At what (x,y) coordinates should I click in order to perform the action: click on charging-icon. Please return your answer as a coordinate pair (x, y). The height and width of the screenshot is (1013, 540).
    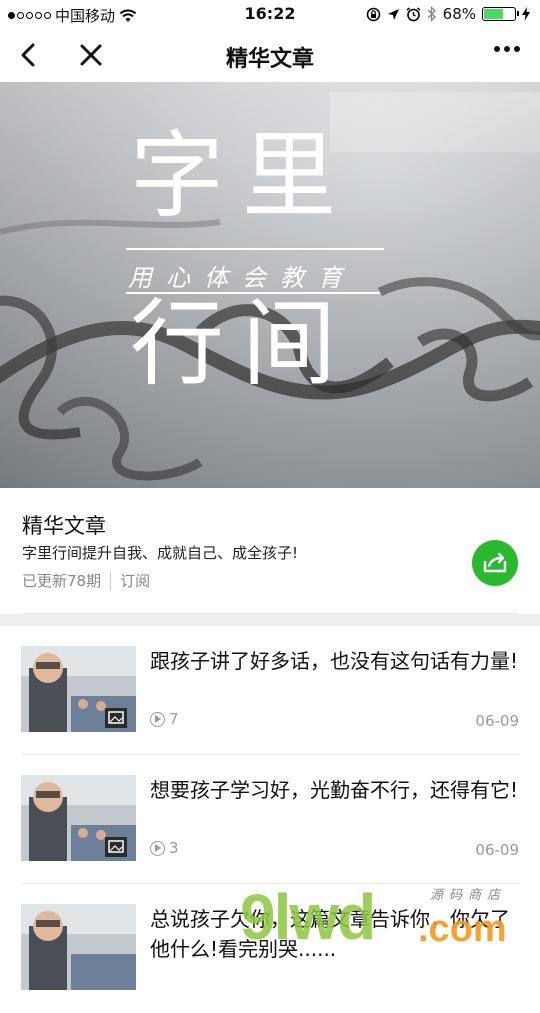
    Looking at the image, I should click on (526, 14).